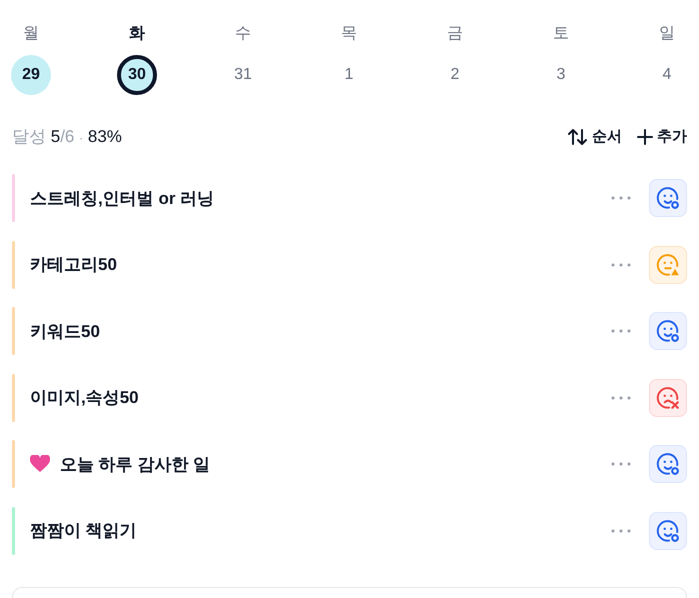  I want to click on achievement-summary: 달성 5/6 · 83%, so click(67, 137).